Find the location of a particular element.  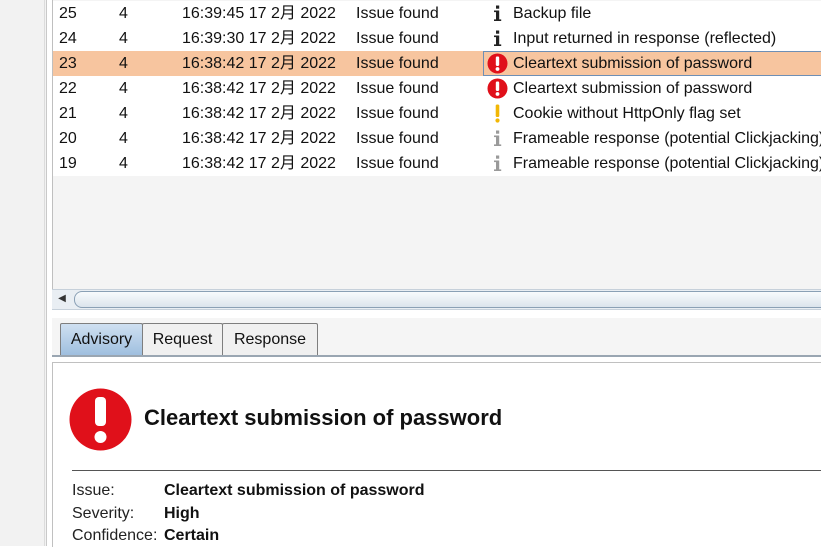

row-number: 21 is located at coordinates (68, 113).